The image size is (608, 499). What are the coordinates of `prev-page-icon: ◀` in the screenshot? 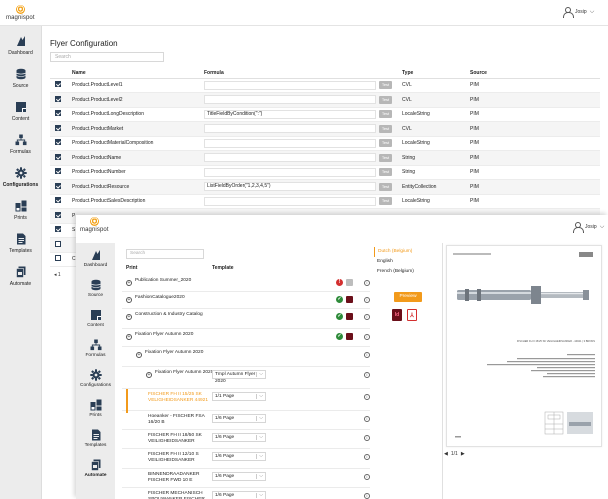 It's located at (446, 454).